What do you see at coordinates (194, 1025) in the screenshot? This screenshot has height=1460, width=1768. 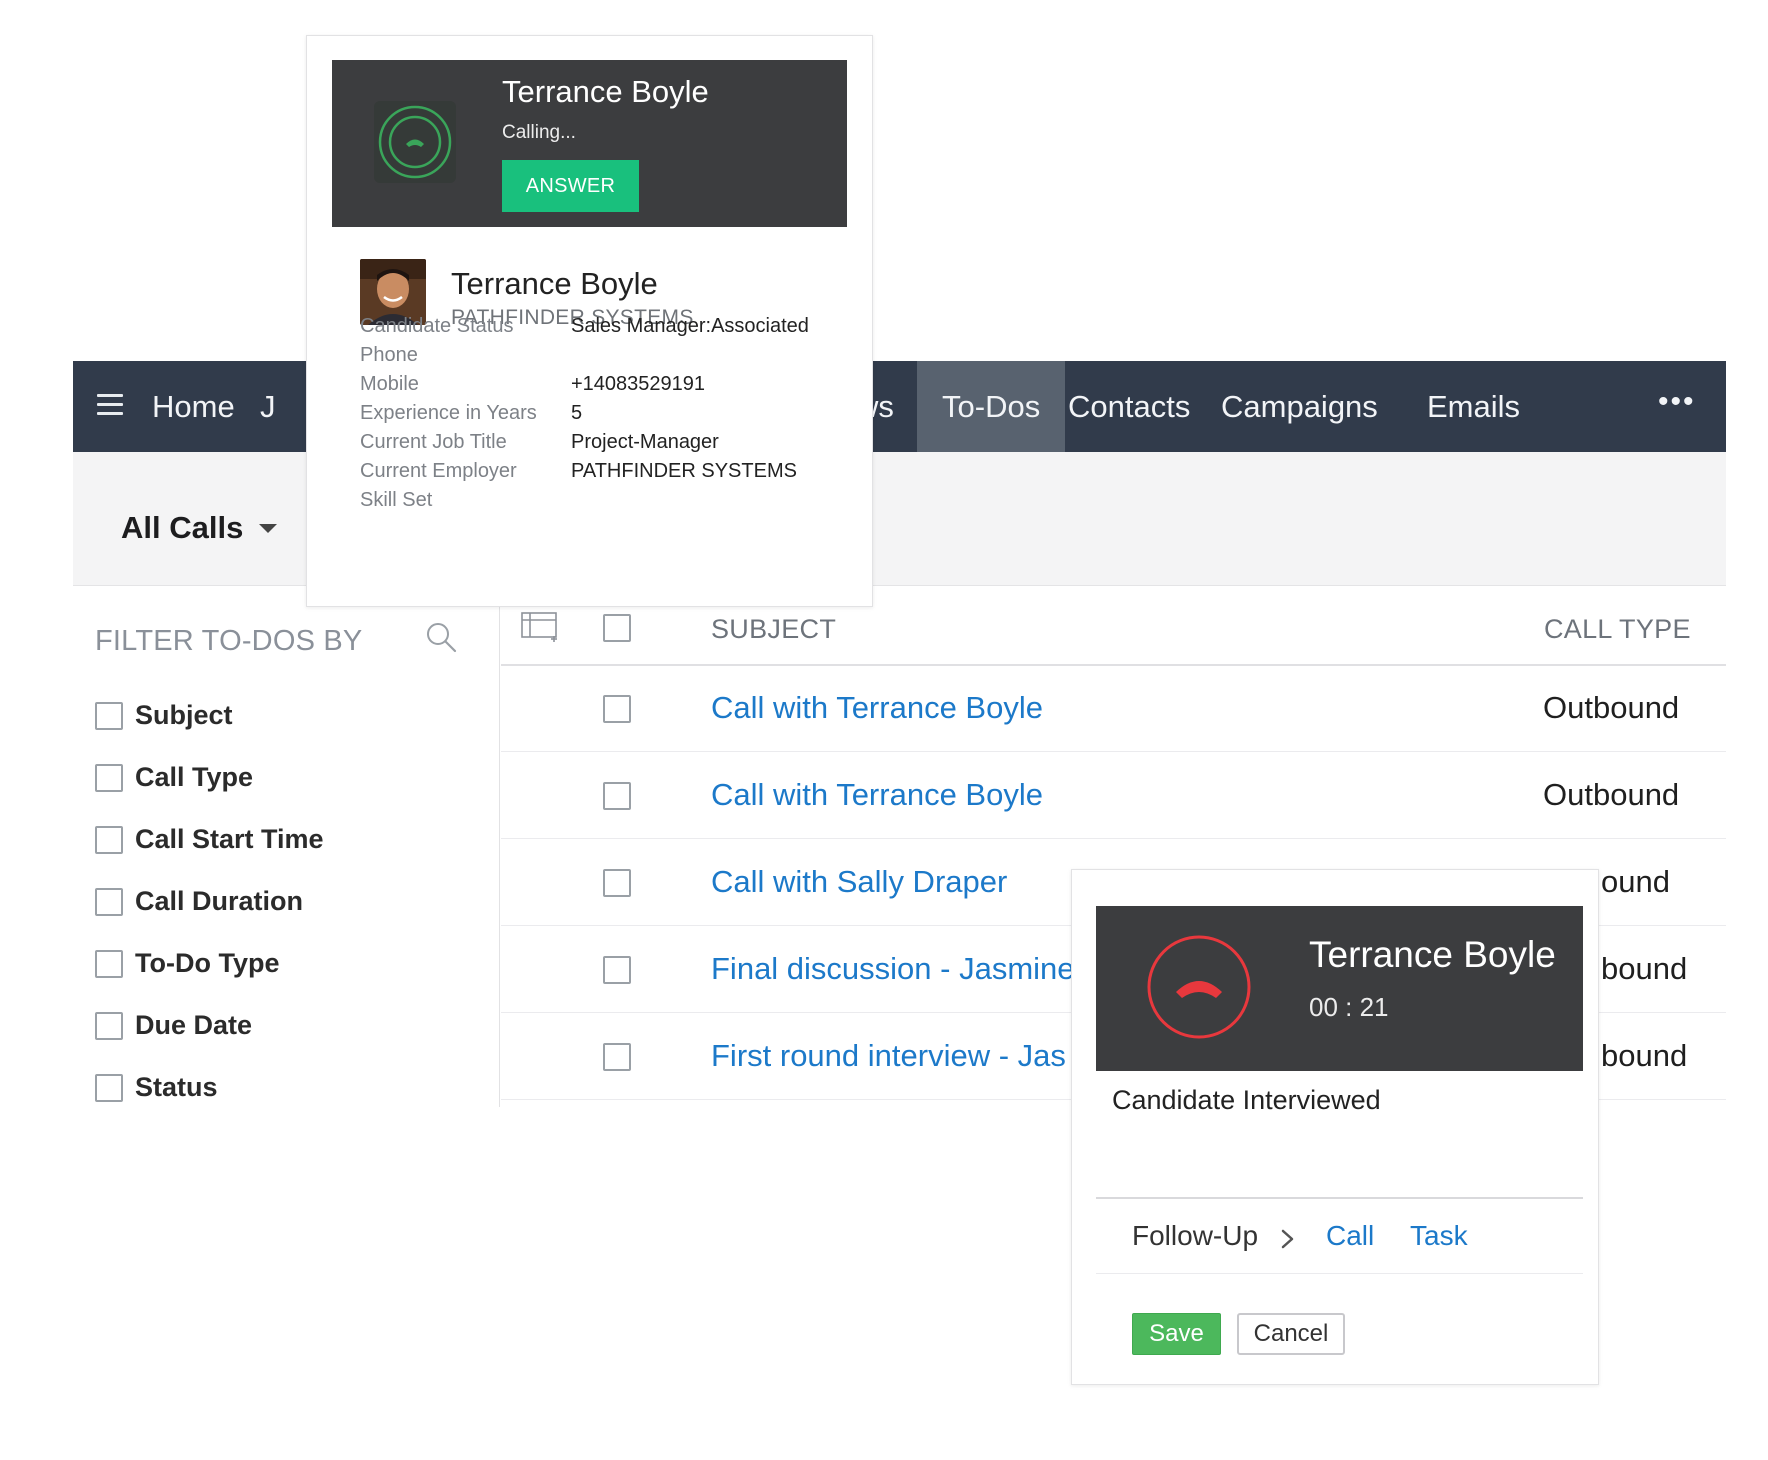 I see `filter-label: Due Date` at bounding box center [194, 1025].